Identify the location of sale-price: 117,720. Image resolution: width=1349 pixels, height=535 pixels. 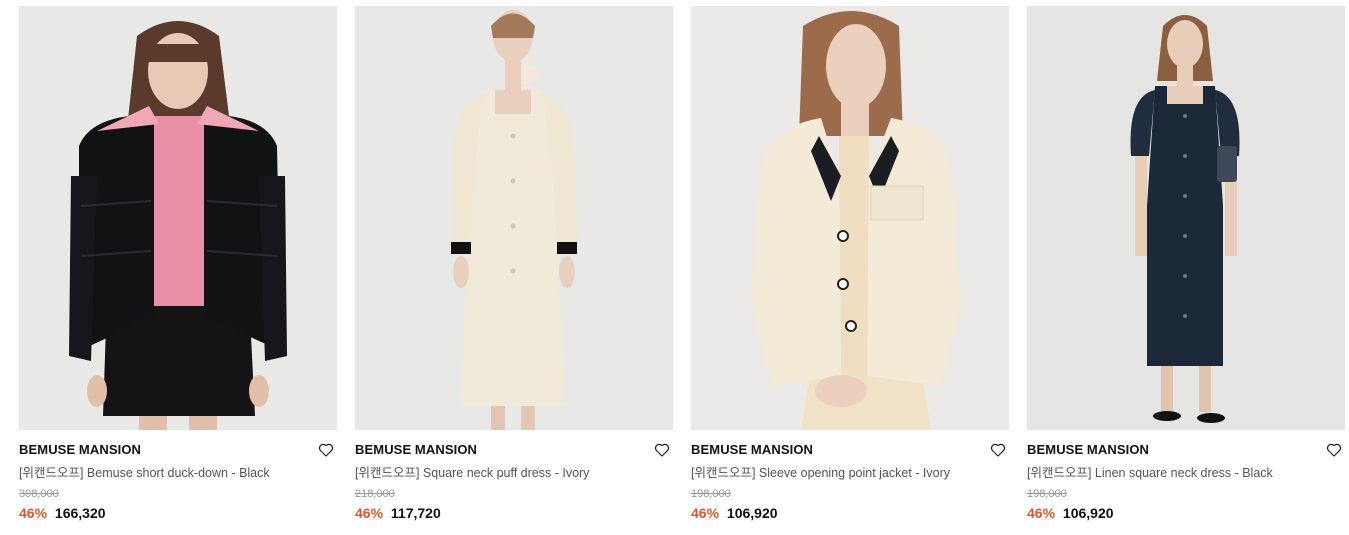
(415, 513).